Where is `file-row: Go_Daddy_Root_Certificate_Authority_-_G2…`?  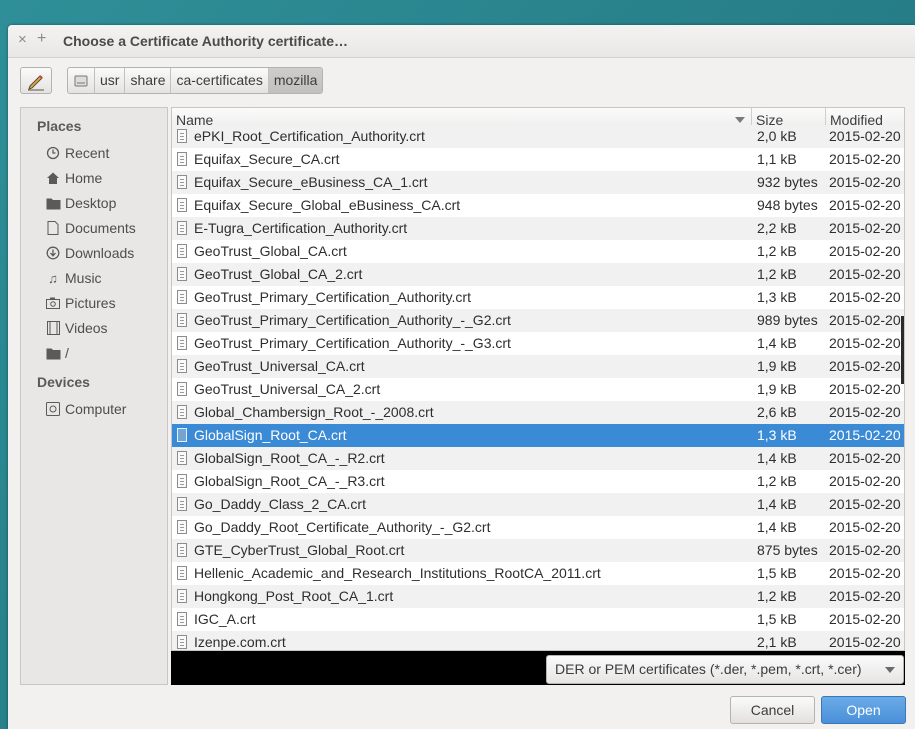
file-row: Go_Daddy_Root_Certificate_Authority_-_G2… is located at coordinates (538, 527).